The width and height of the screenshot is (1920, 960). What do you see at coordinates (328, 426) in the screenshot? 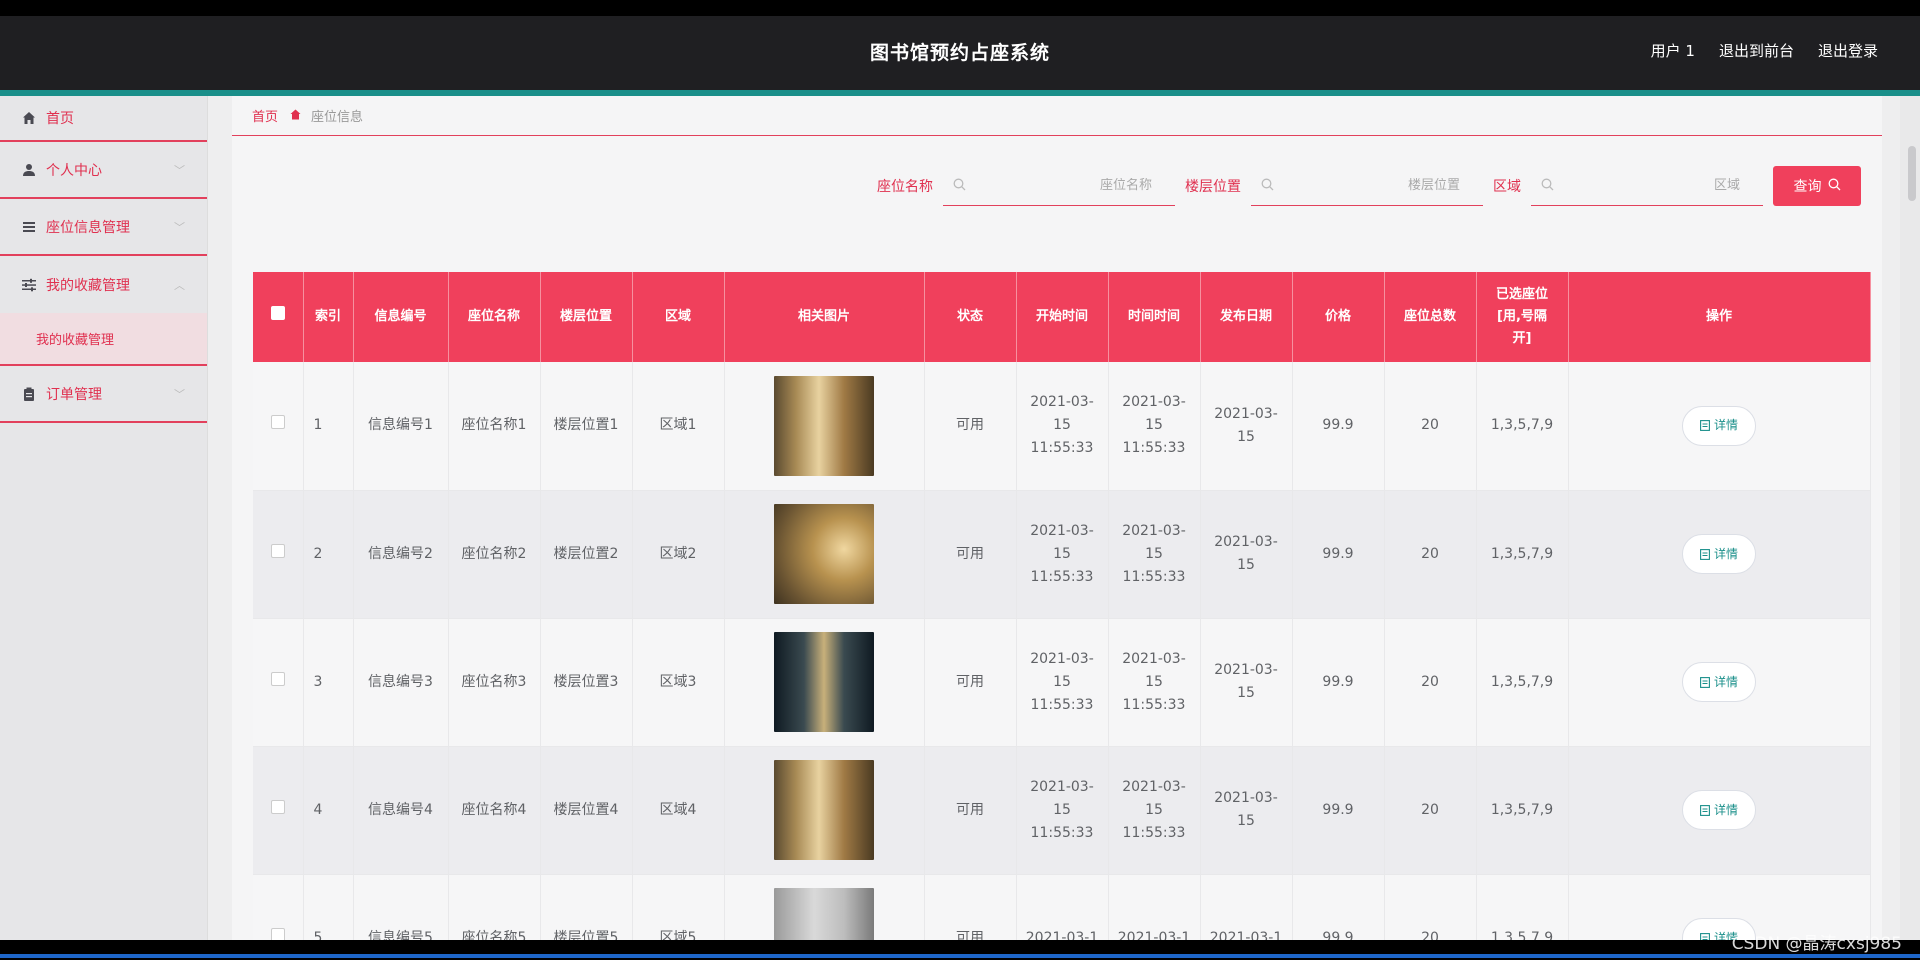
I see `index-cell: 1` at bounding box center [328, 426].